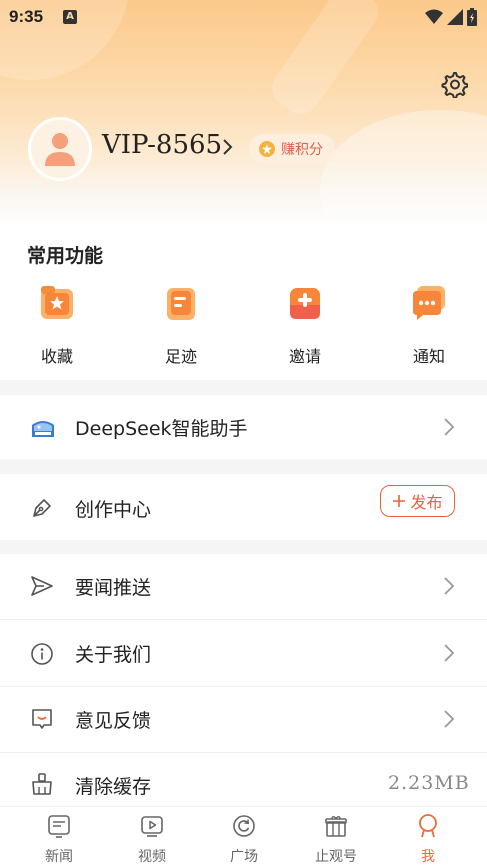 Image resolution: width=487 pixels, height=865 pixels. I want to click on username: VIP-8565, so click(162, 145).